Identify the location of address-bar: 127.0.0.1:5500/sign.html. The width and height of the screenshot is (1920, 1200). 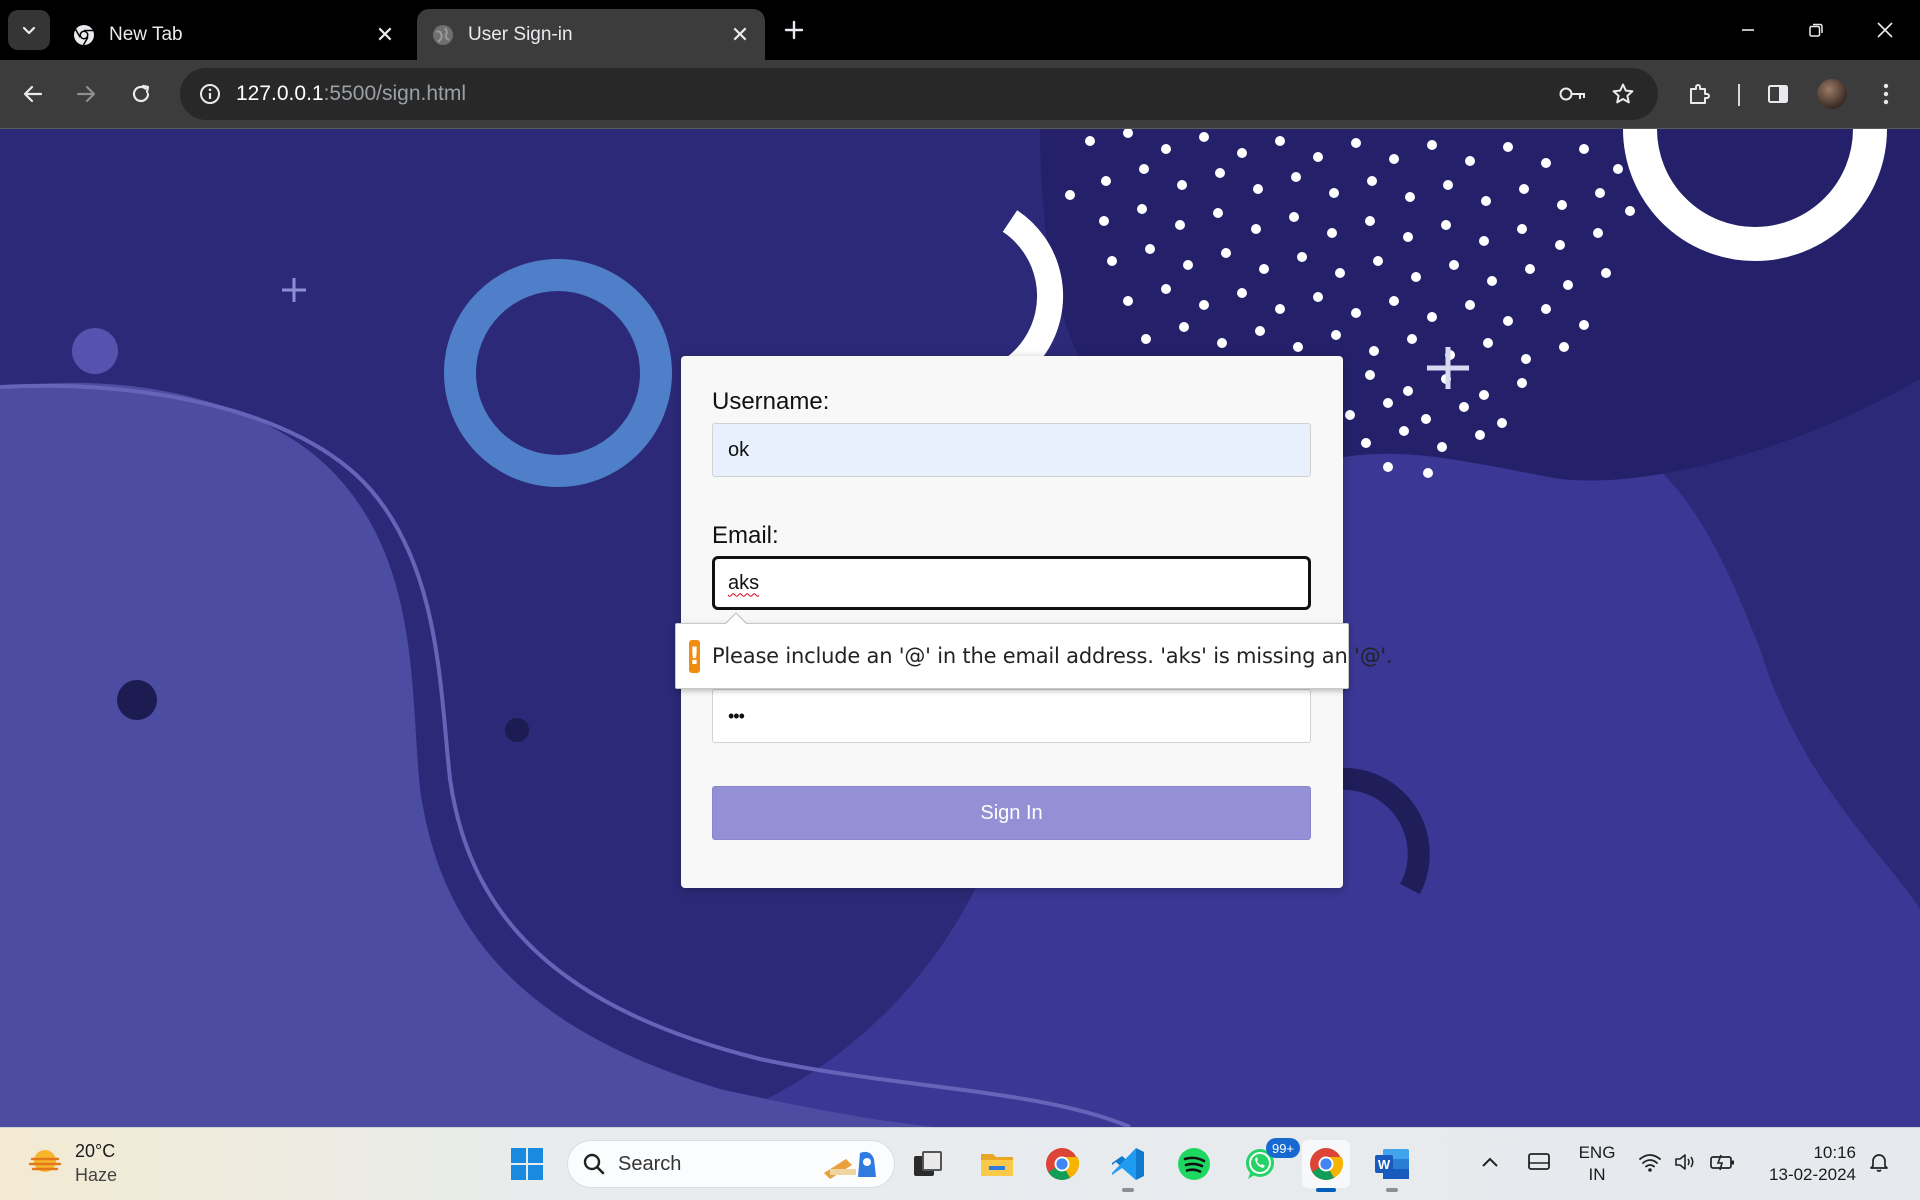
(919, 94).